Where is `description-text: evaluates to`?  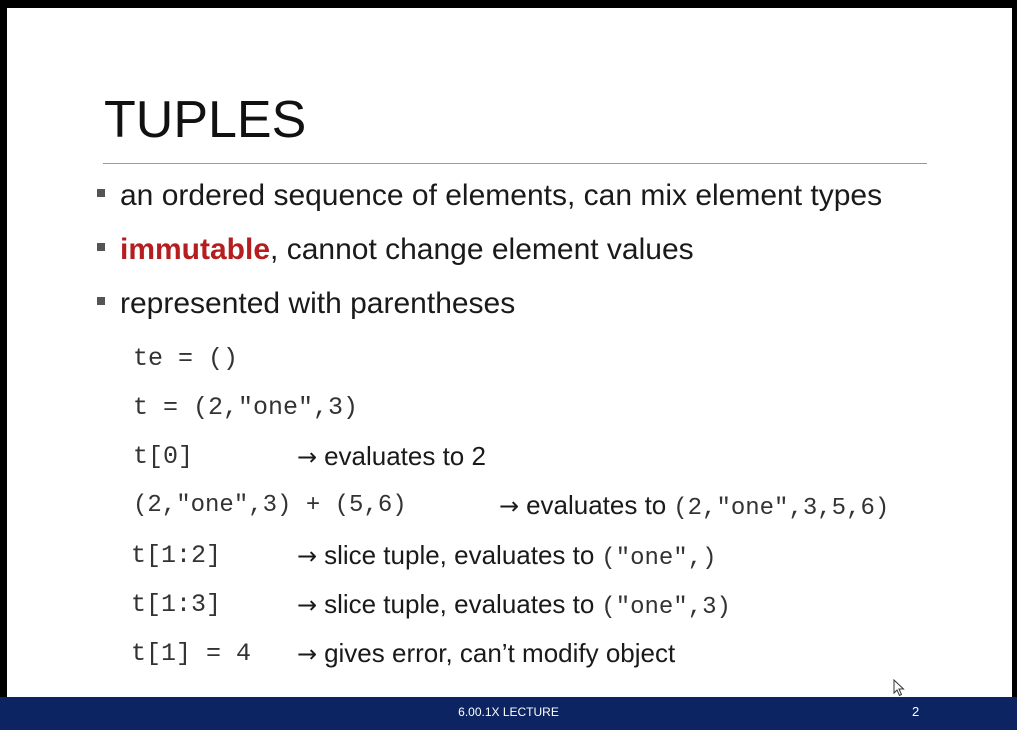
description-text: evaluates to is located at coordinates (596, 505).